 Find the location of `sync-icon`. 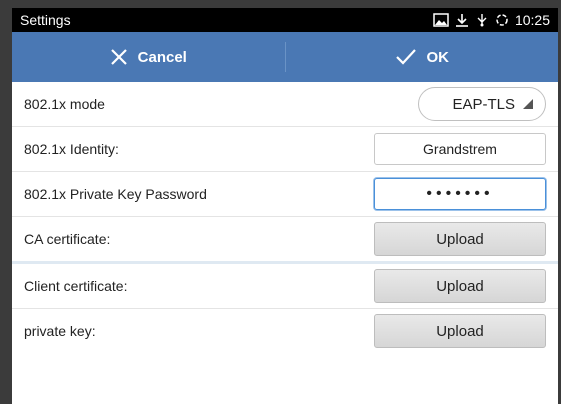

sync-icon is located at coordinates (502, 20).